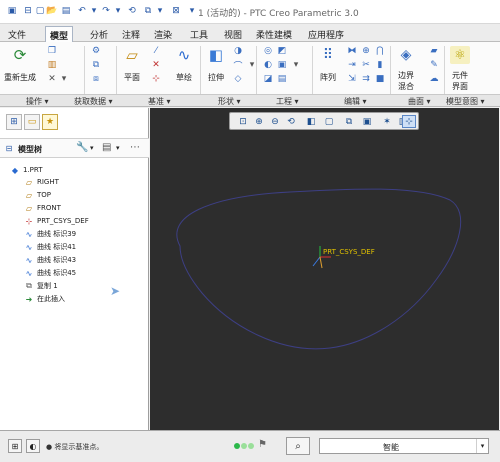  Describe the element at coordinates (28, 11) in the screenshot. I see `layout-icon: ⊟` at that location.